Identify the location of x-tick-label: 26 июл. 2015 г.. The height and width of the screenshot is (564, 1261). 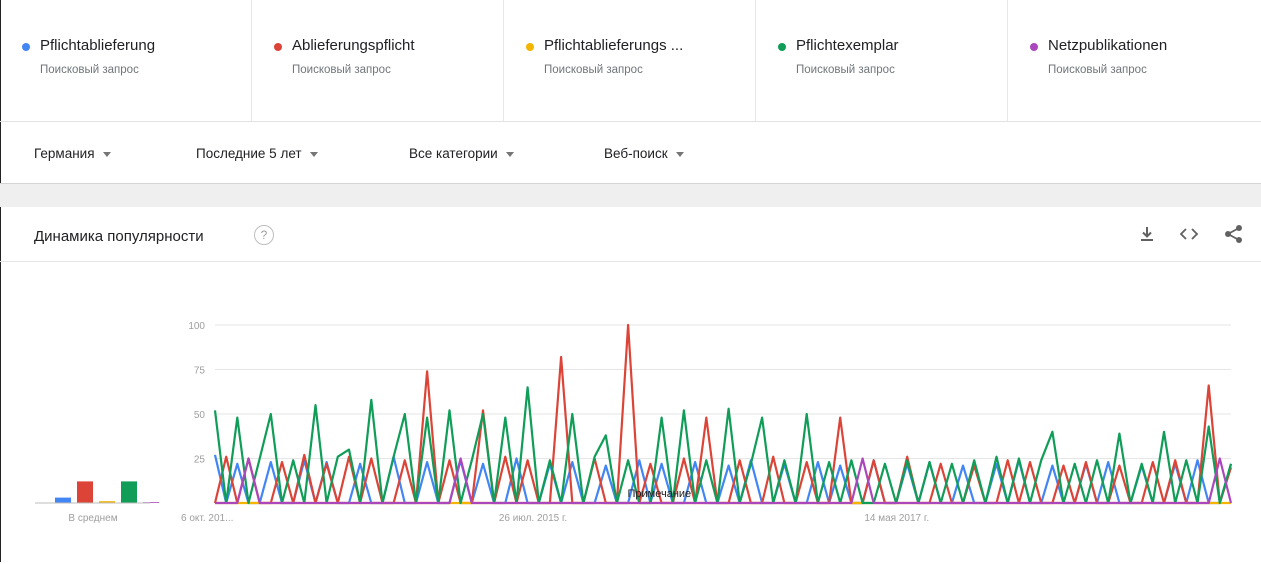
(533, 518).